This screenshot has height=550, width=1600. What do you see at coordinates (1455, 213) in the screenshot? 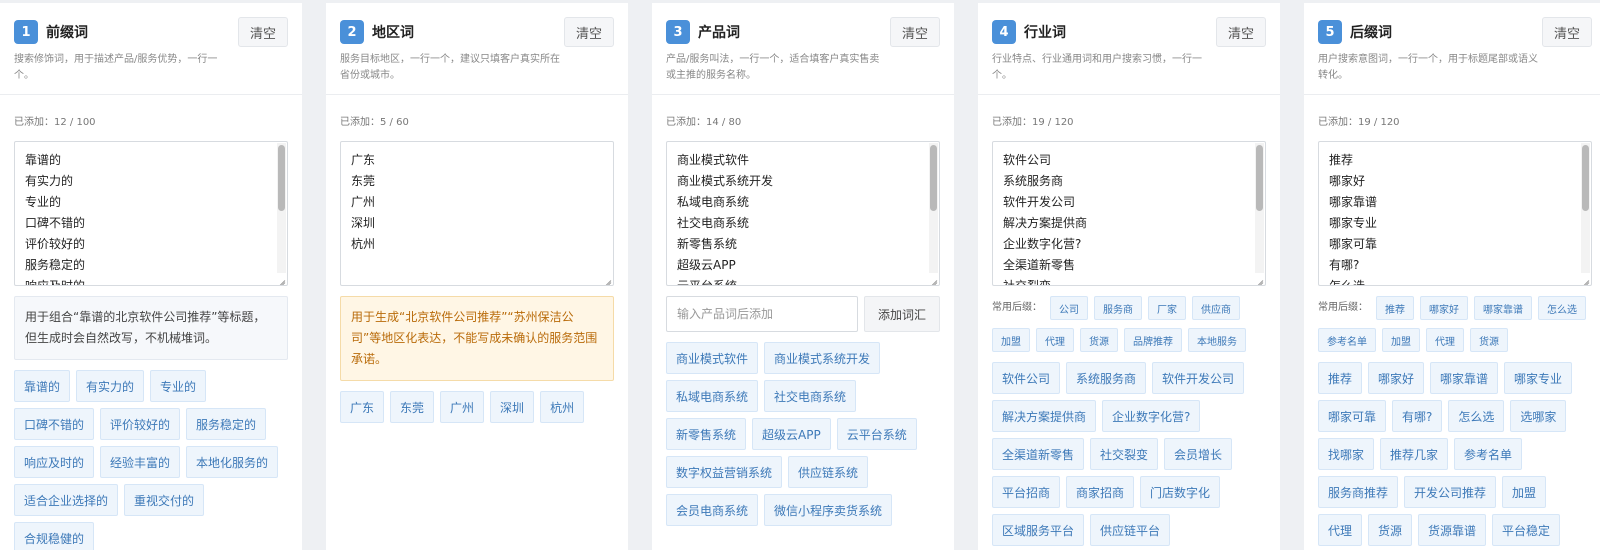
I see `keyword-textarea: 推荐 哪家好 哪家靠谱 哪家专业 哪家可靠 有哪? 怎么选` at bounding box center [1455, 213].